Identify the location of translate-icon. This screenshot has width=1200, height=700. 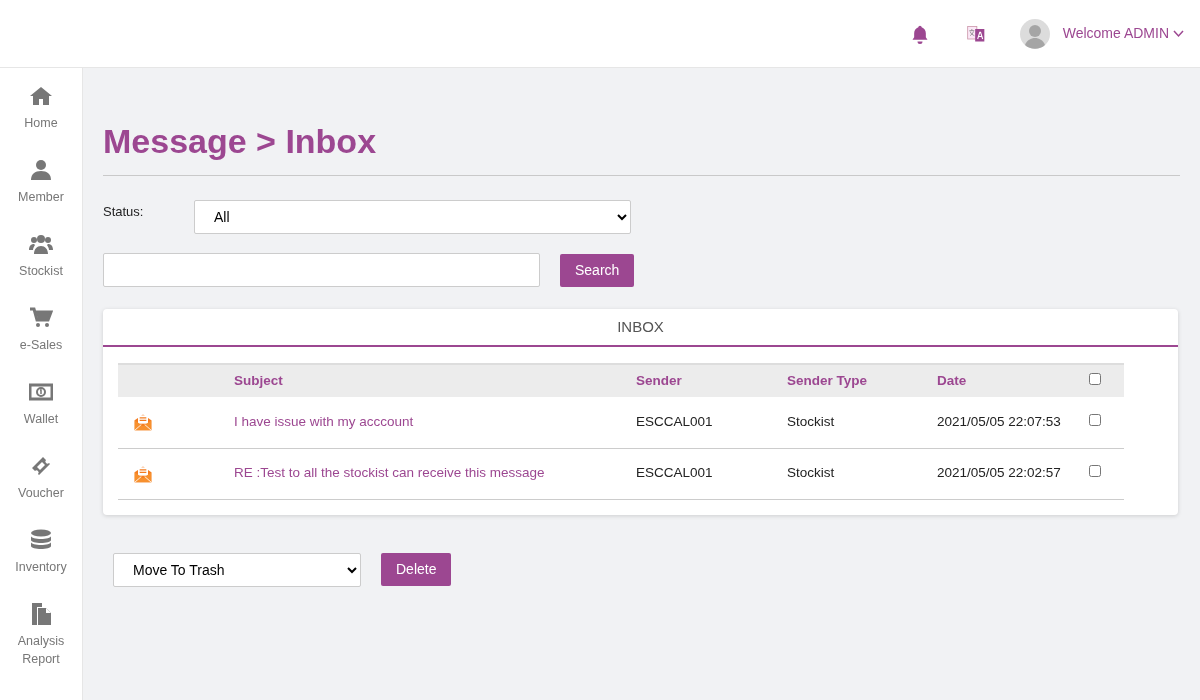
(975, 33).